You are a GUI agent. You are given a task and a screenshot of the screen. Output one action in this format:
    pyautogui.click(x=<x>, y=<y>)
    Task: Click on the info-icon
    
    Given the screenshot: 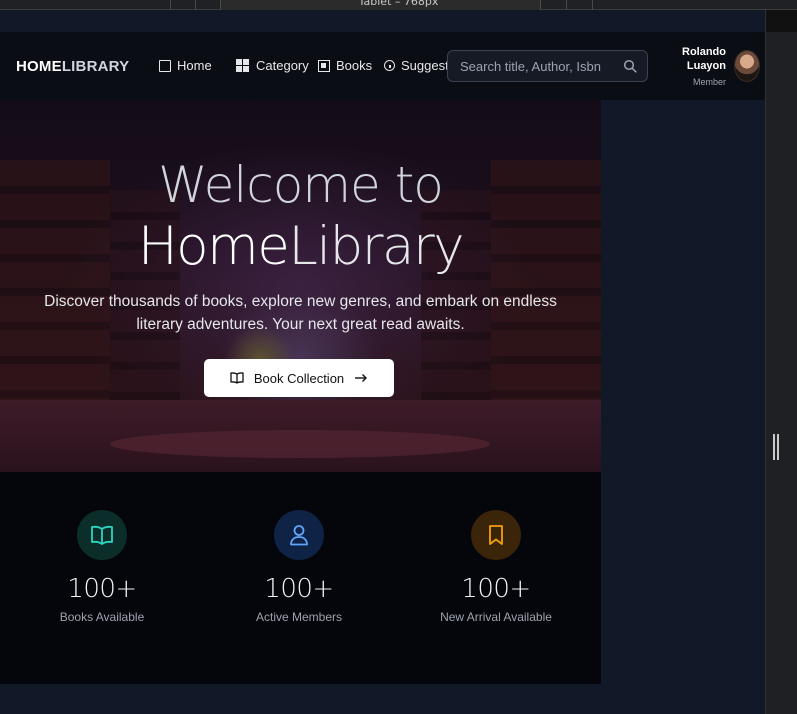 What is the action you would take?
    pyautogui.click(x=389, y=65)
    